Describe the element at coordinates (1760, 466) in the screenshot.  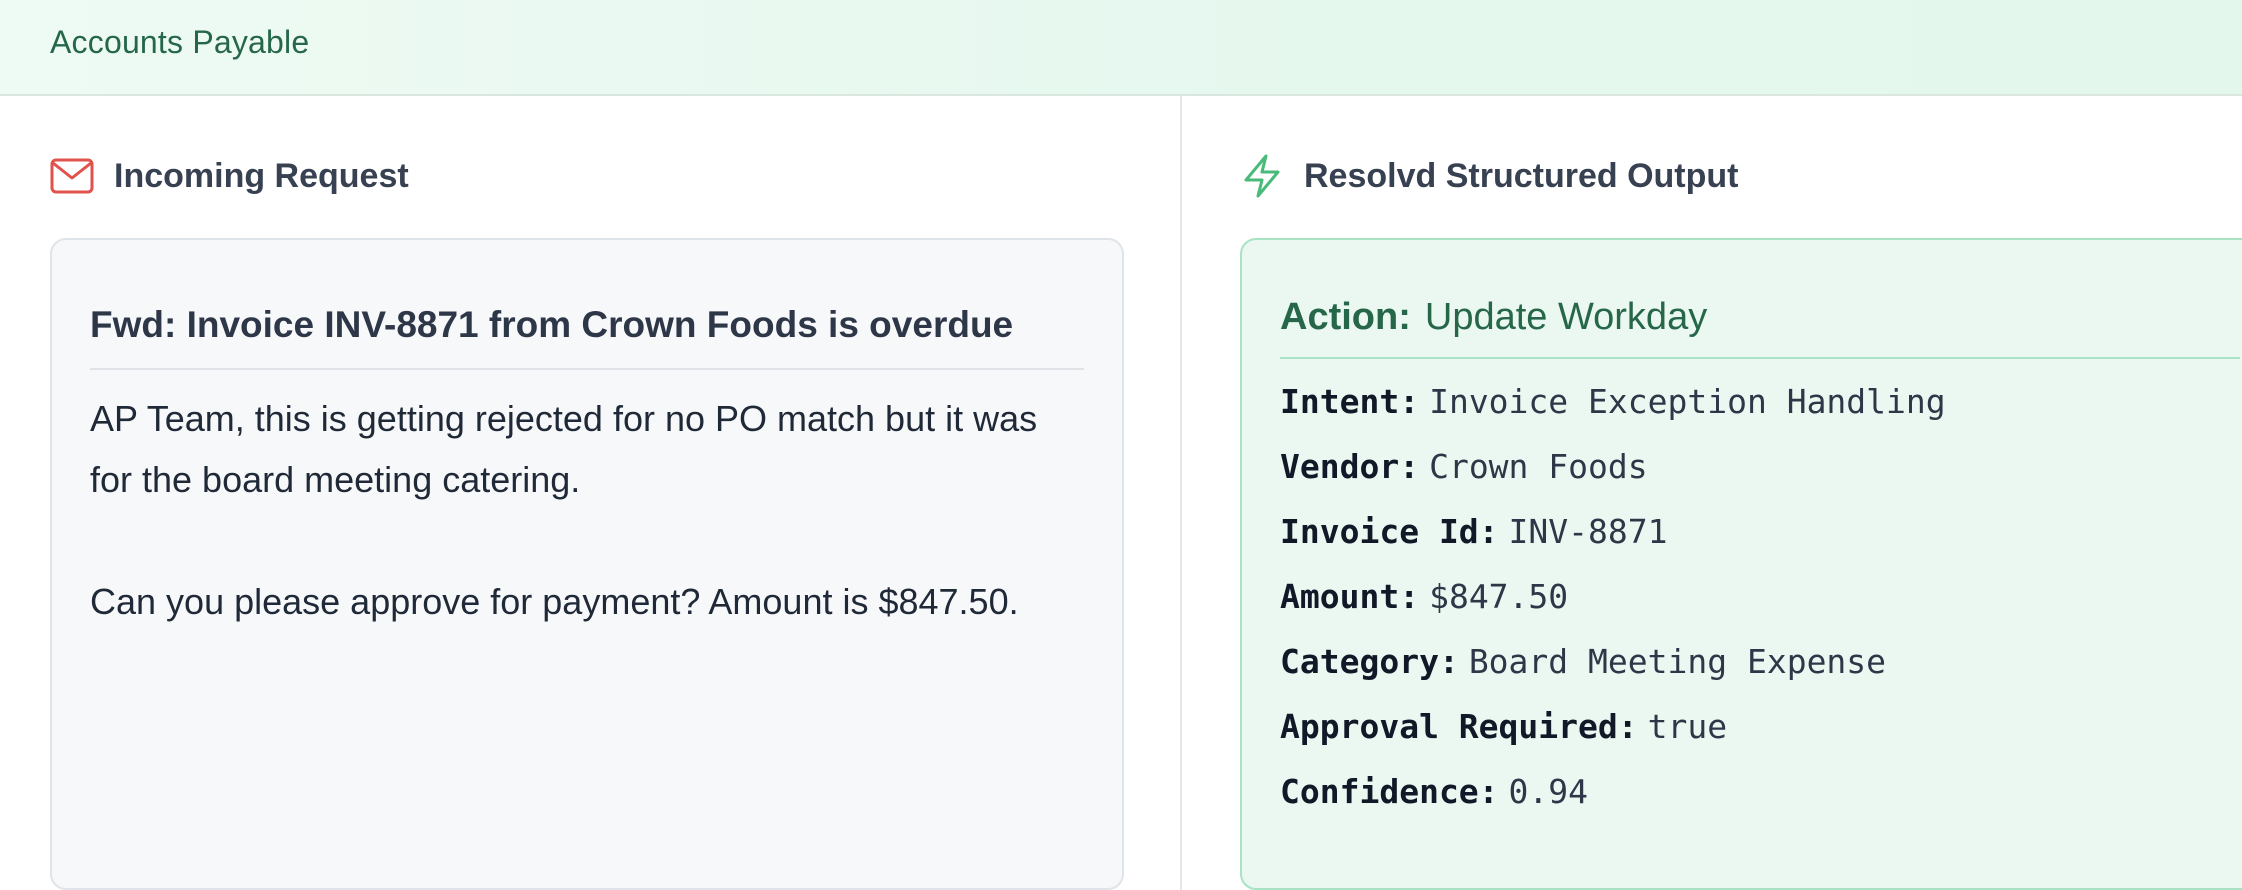
I see `field-vendor: Vendor: Crown Foods` at that location.